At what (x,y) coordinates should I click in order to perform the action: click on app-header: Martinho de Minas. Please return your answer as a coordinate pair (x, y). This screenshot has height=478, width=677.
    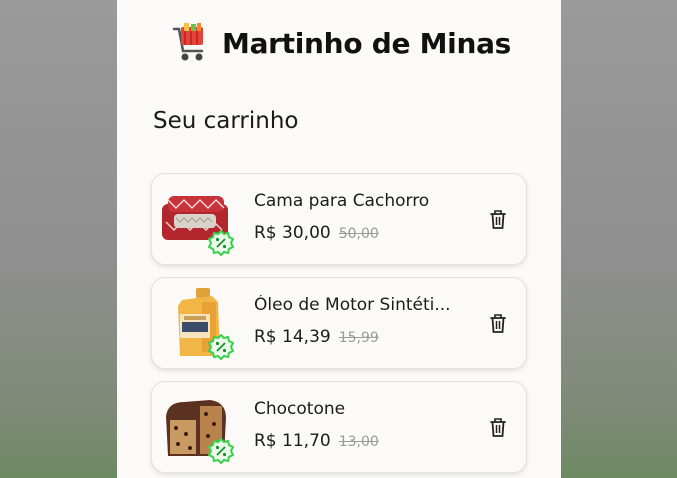
    Looking at the image, I should click on (341, 43).